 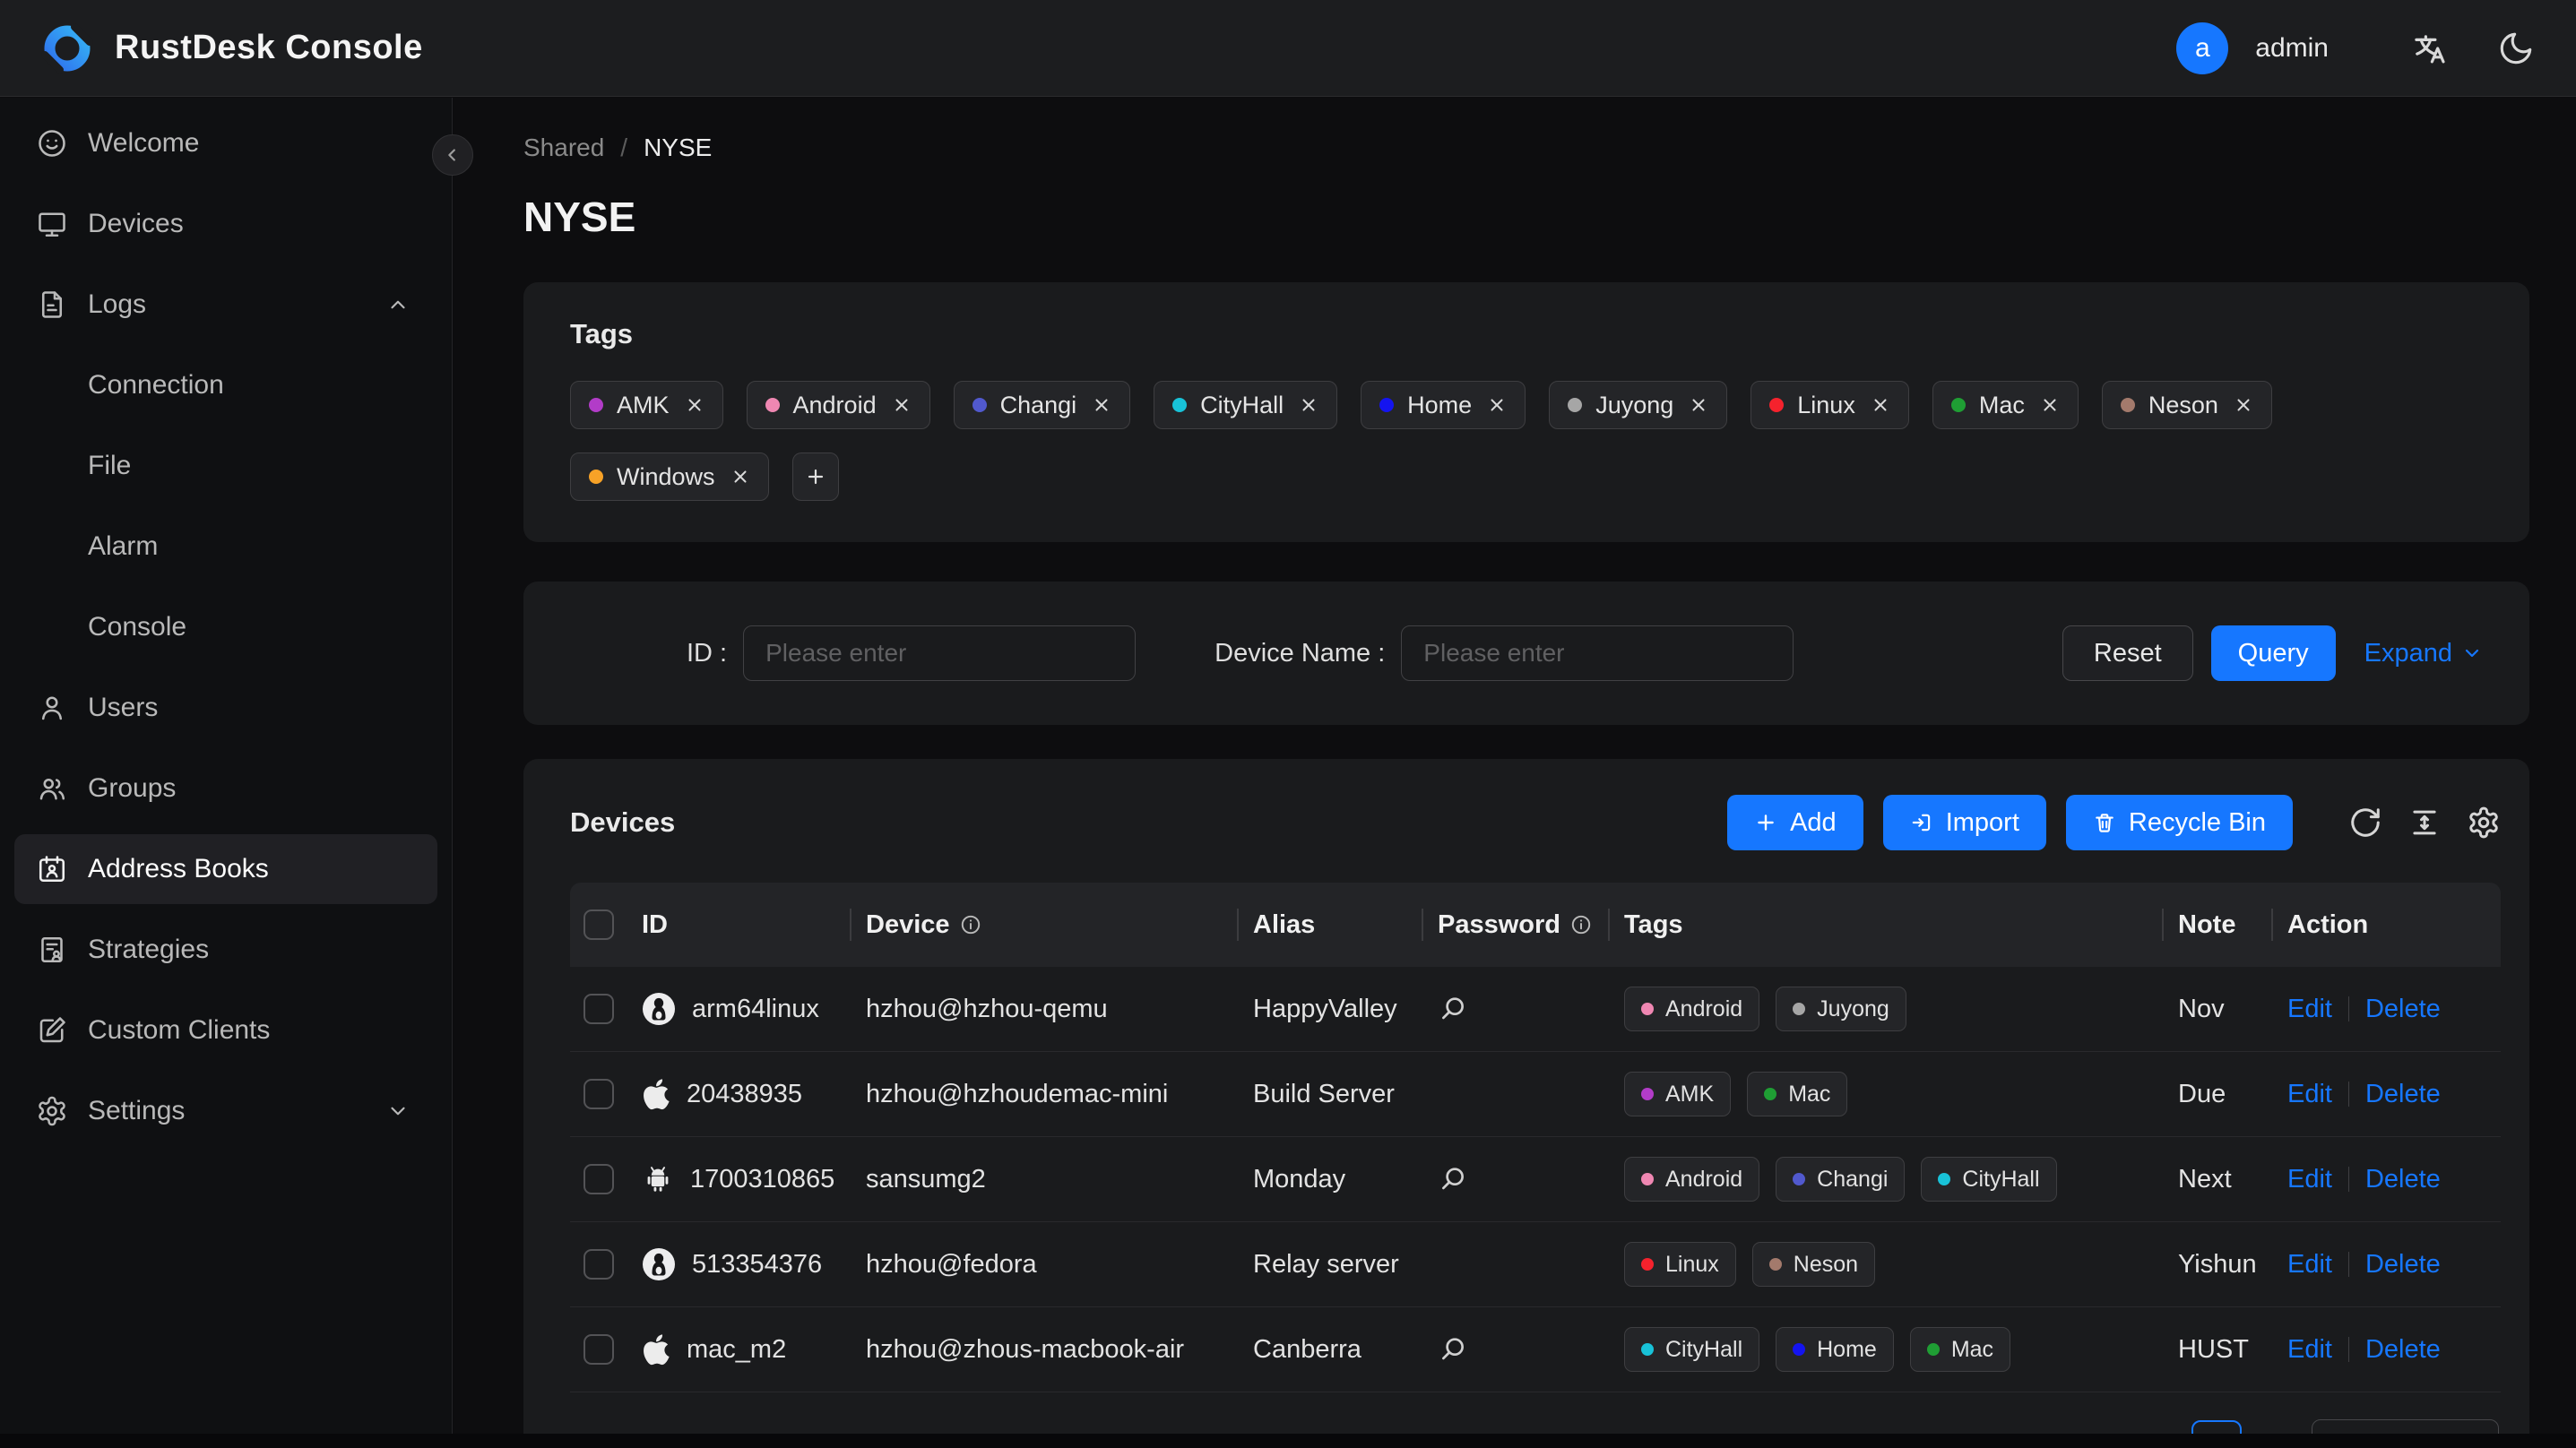 What do you see at coordinates (579, 217) in the screenshot?
I see `page-title: NYSE` at bounding box center [579, 217].